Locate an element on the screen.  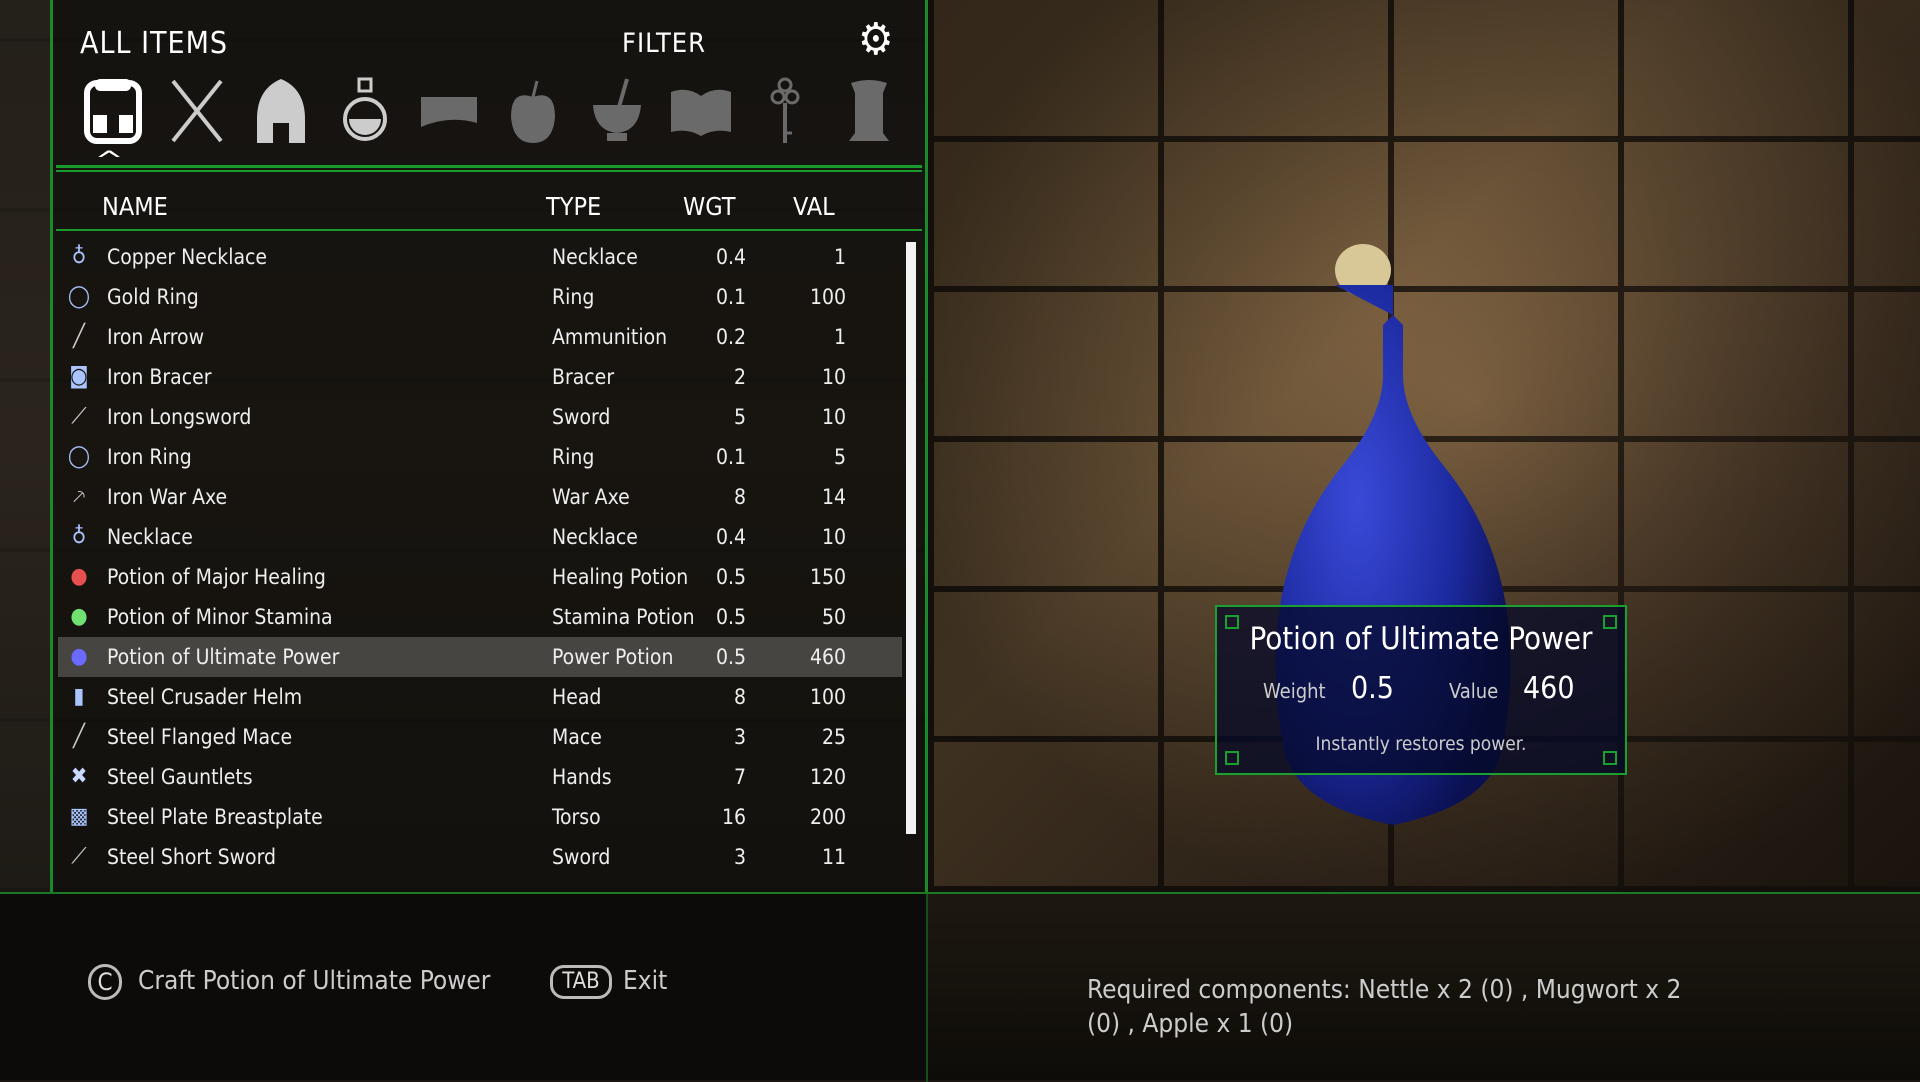
gear-icon: ⚙ is located at coordinates (876, 40).